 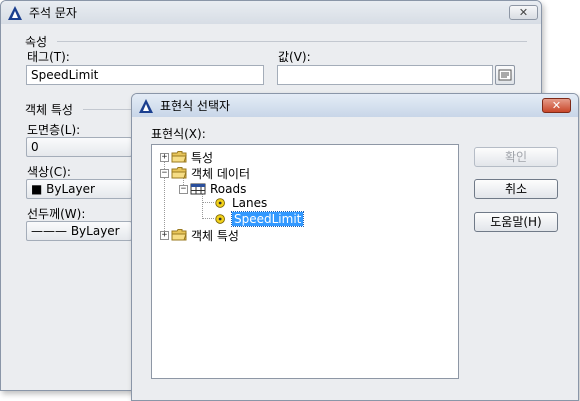 What do you see at coordinates (516, 157) in the screenshot?
I see `ok-button: 확인` at bounding box center [516, 157].